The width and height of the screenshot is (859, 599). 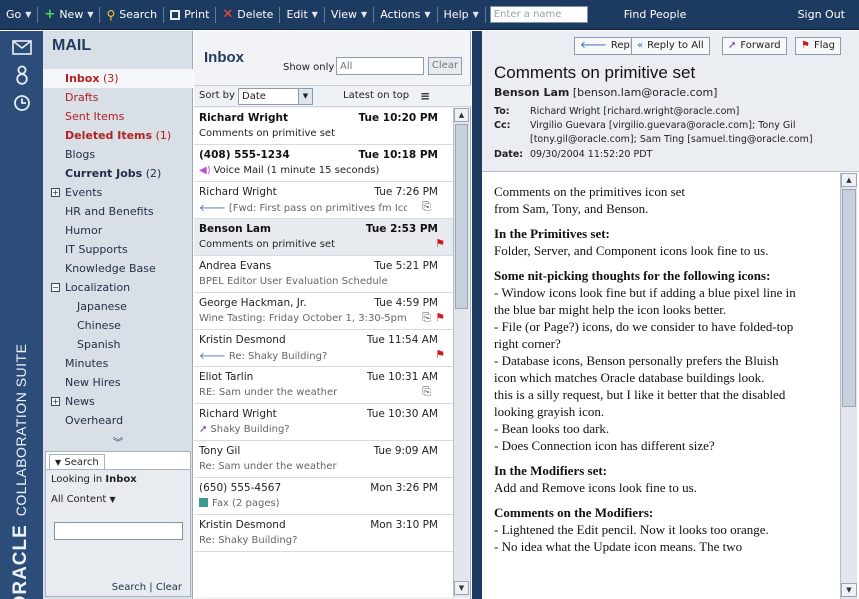 What do you see at coordinates (477, 315) in the screenshot?
I see `pane-divider` at bounding box center [477, 315].